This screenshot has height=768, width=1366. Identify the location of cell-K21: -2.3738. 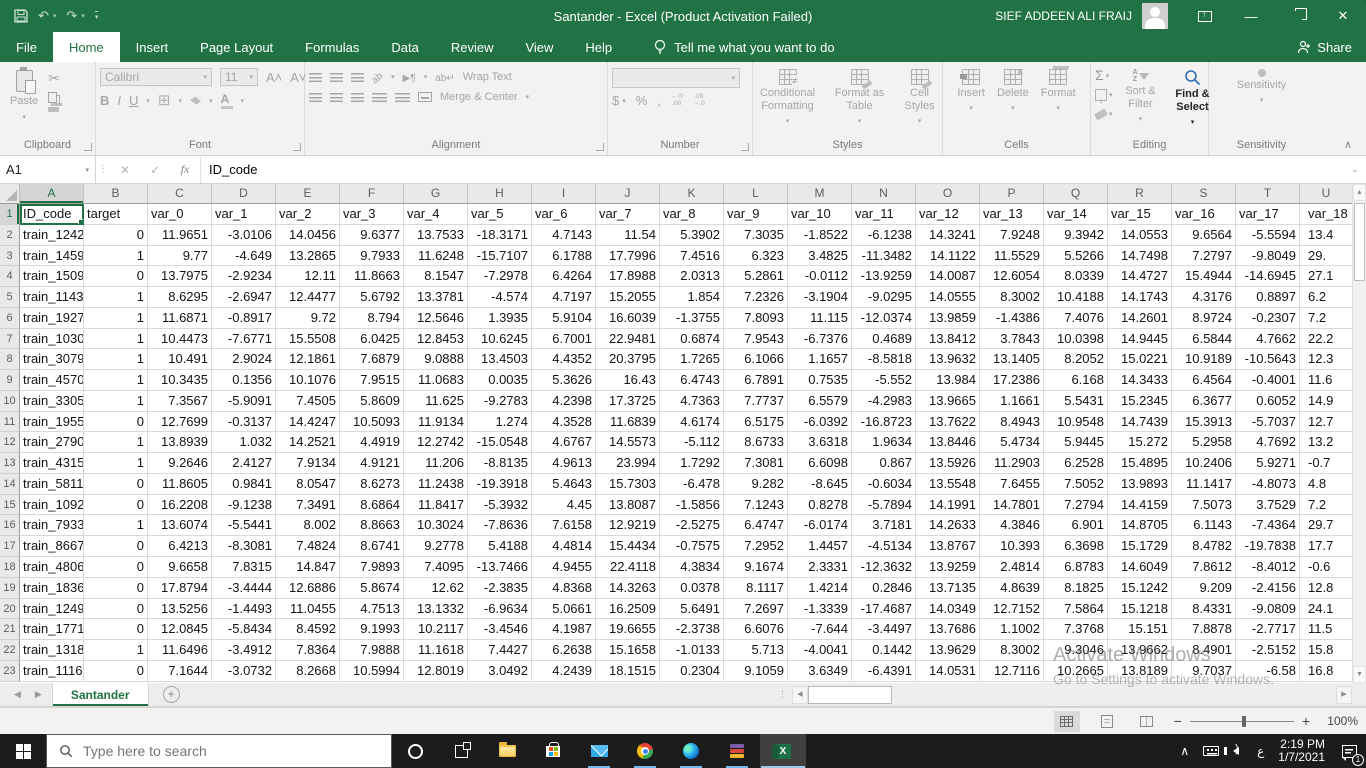
(692, 630).